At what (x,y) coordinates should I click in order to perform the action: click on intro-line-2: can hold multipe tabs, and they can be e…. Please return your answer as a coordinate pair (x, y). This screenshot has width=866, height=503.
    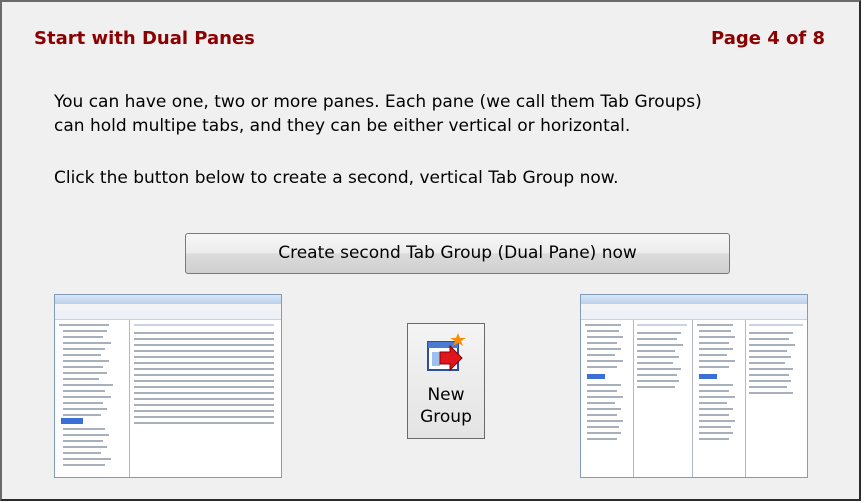
    Looking at the image, I should click on (342, 126).